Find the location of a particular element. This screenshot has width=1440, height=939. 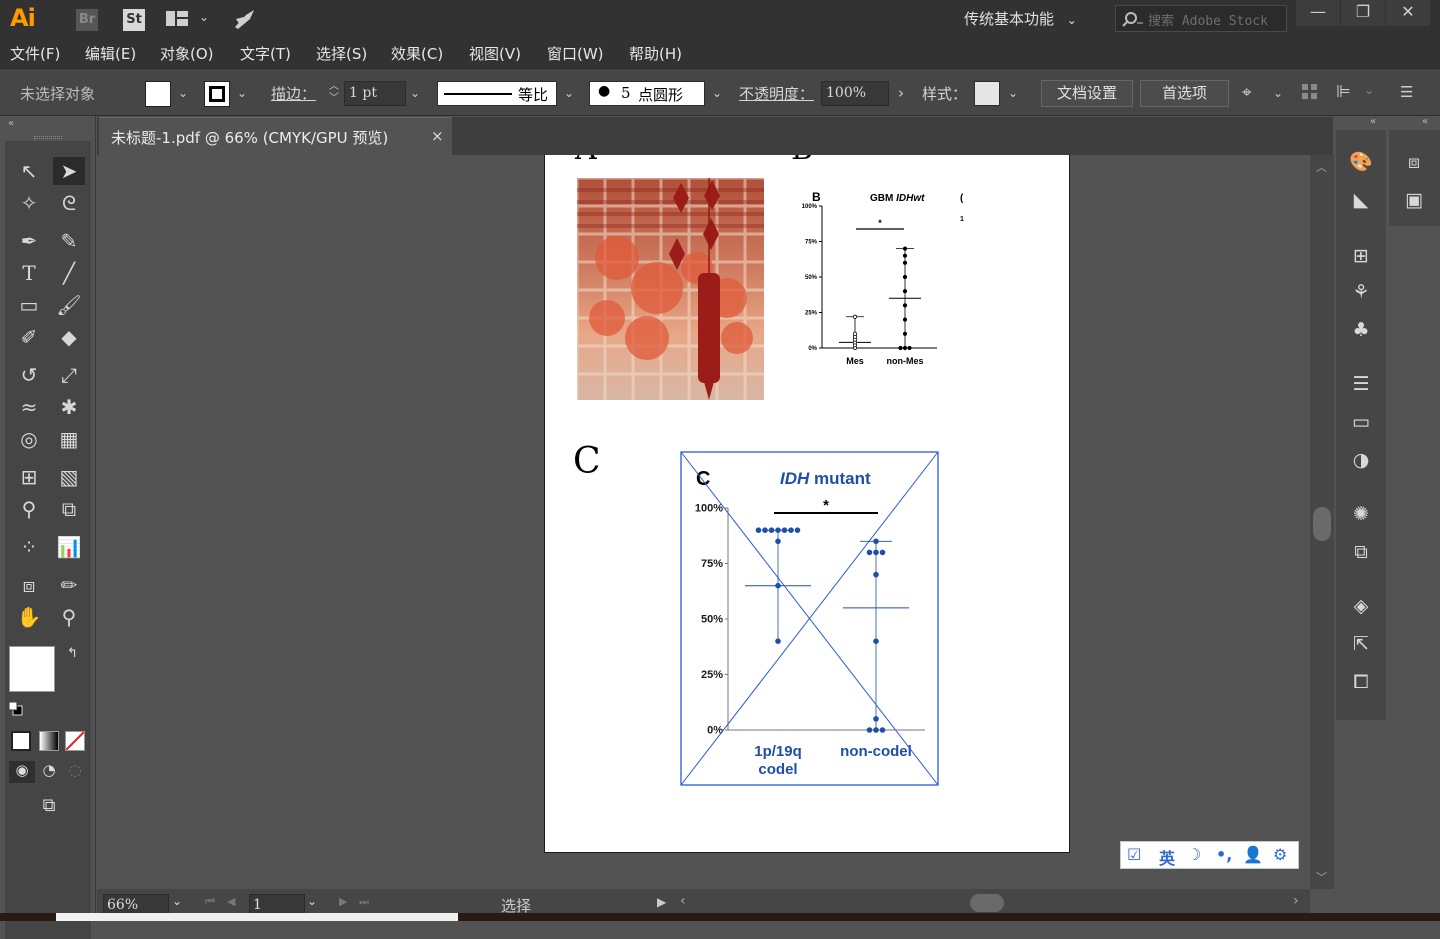

curvature-tool-icon: ✎ is located at coordinates (69, 241).